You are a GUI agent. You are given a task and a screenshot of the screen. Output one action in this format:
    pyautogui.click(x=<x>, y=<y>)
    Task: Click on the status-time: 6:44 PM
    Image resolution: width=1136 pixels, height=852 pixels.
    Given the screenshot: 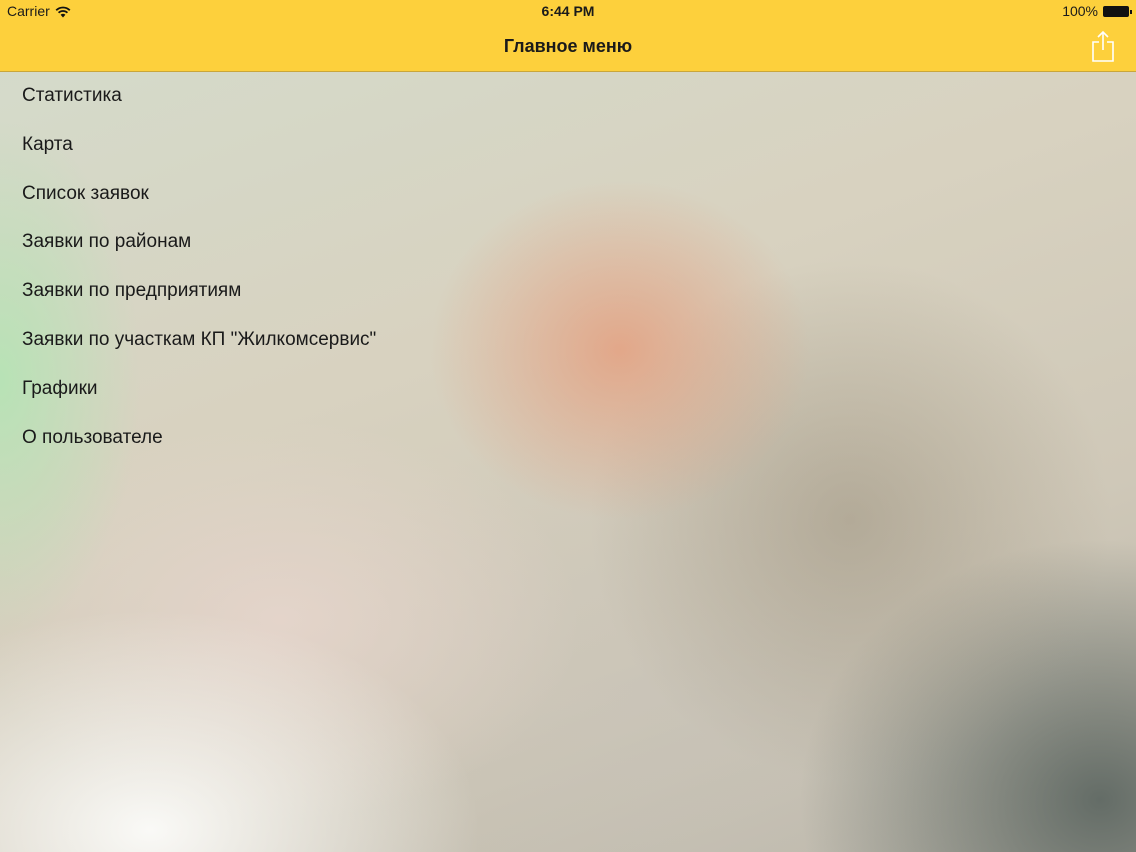 What is the action you would take?
    pyautogui.click(x=568, y=11)
    